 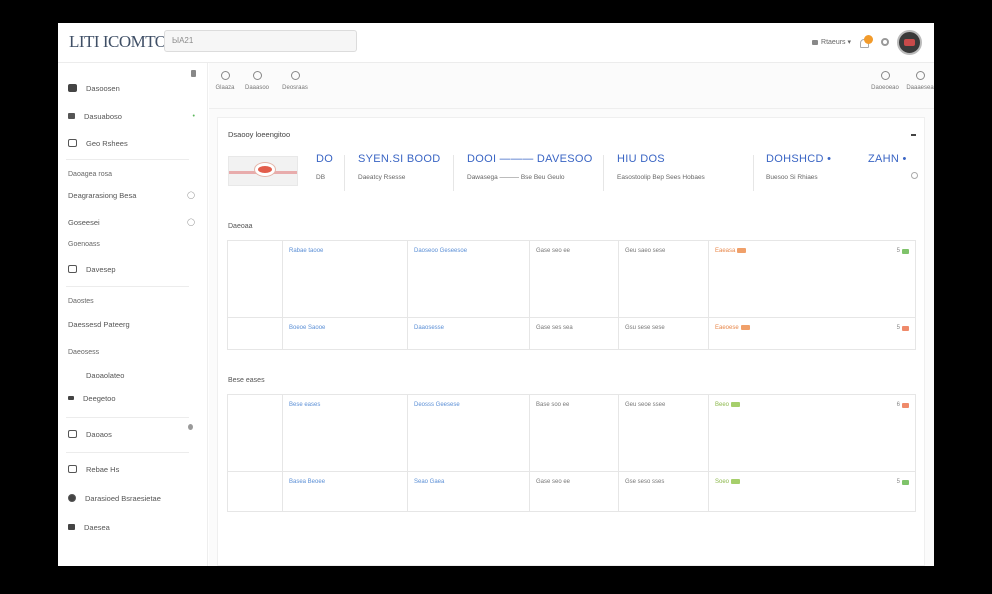 I want to click on sidebar-item-15: Darasioed Bsraesietae, so click(x=131, y=498).